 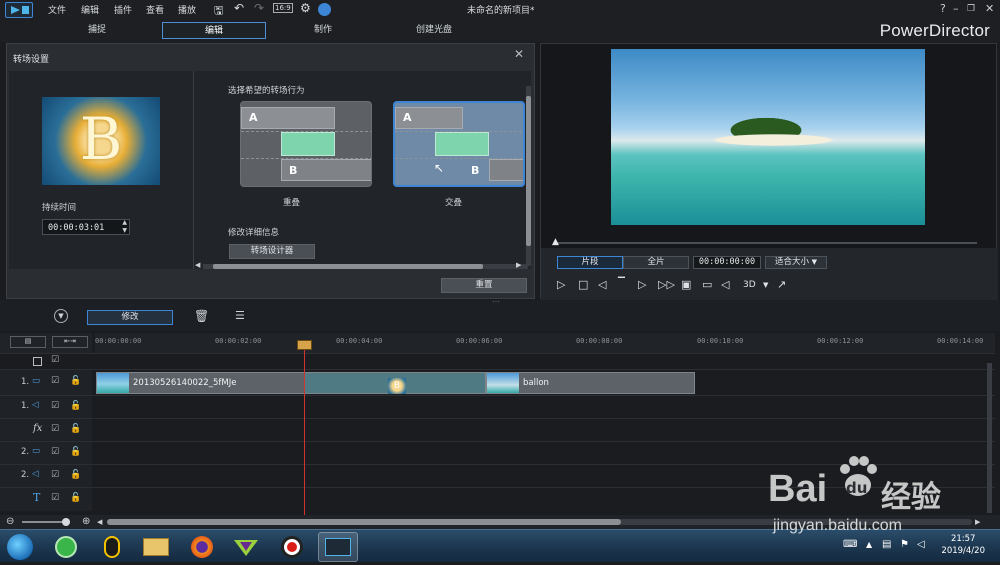 What do you see at coordinates (66, 522) in the screenshot?
I see `zoom-slider-handle` at bounding box center [66, 522].